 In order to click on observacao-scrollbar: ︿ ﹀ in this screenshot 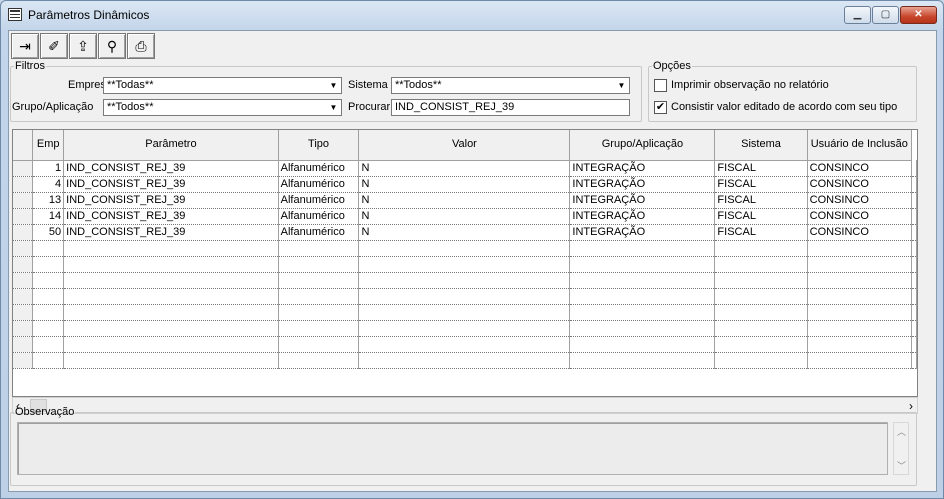, I will do `click(901, 448)`.